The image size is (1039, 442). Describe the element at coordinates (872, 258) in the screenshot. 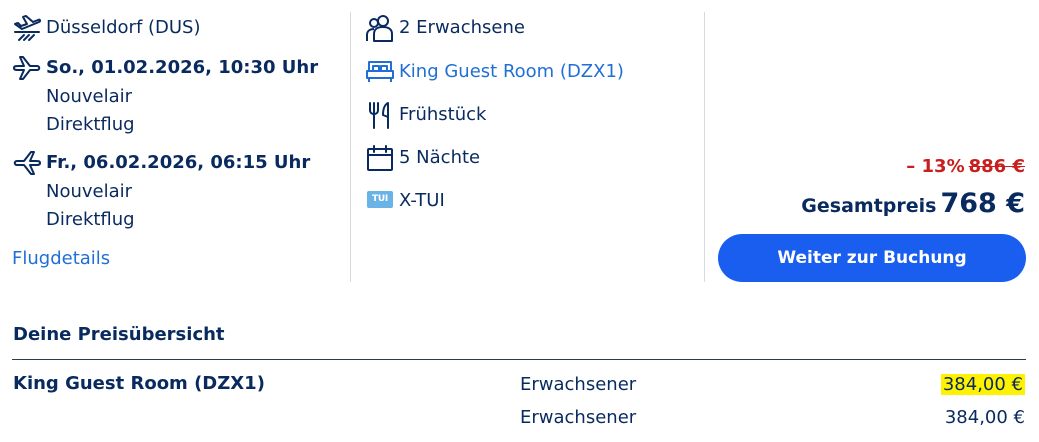

I see `continue-booking-button: Weiter zur Buchung` at that location.